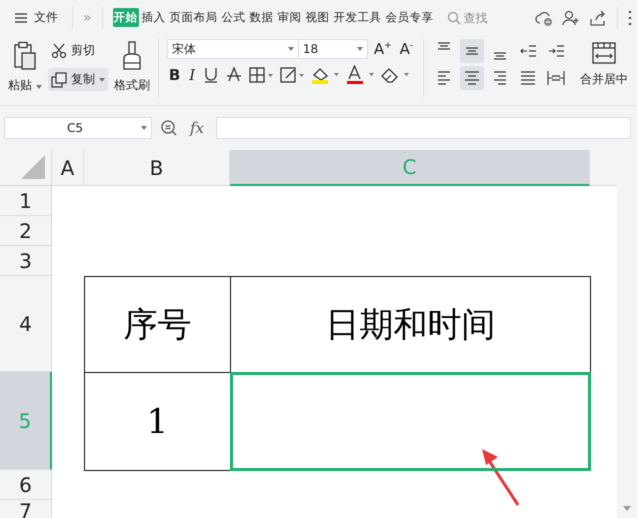  What do you see at coordinates (289, 17) in the screenshot?
I see `ribbon-tab: 审阅` at bounding box center [289, 17].